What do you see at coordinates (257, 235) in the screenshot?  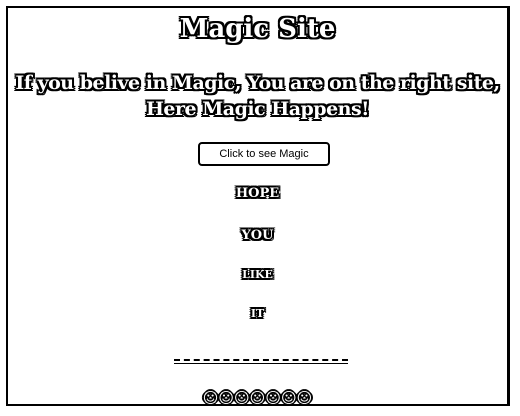 I see `word-you: YOU` at bounding box center [257, 235].